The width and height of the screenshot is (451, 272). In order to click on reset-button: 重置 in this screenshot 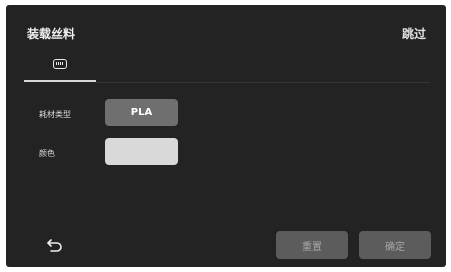, I will do `click(312, 245)`.